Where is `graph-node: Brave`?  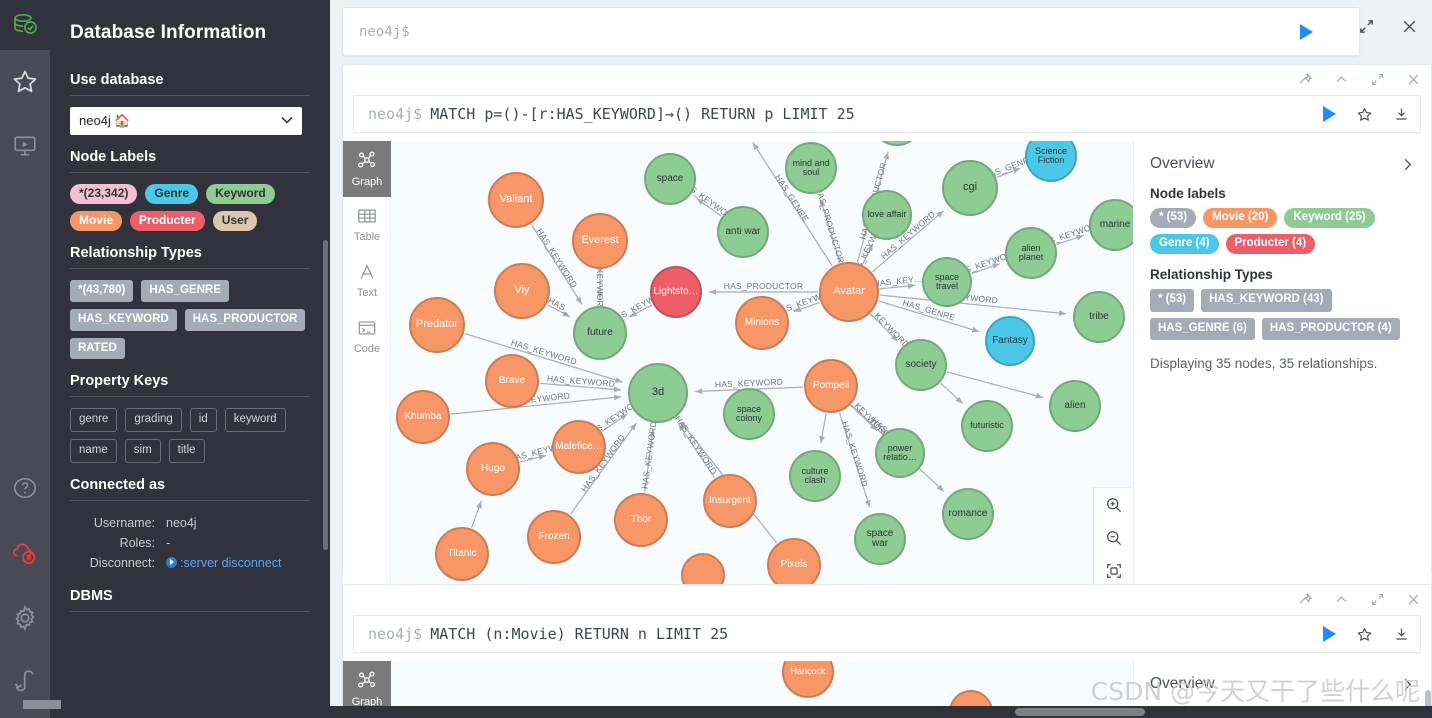 graph-node: Brave is located at coordinates (512, 381).